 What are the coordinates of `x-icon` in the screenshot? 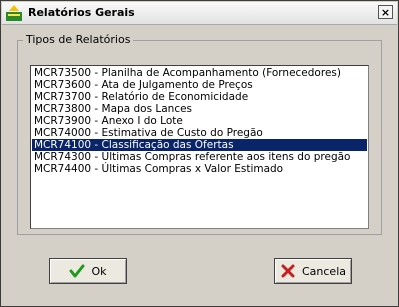 It's located at (288, 271).